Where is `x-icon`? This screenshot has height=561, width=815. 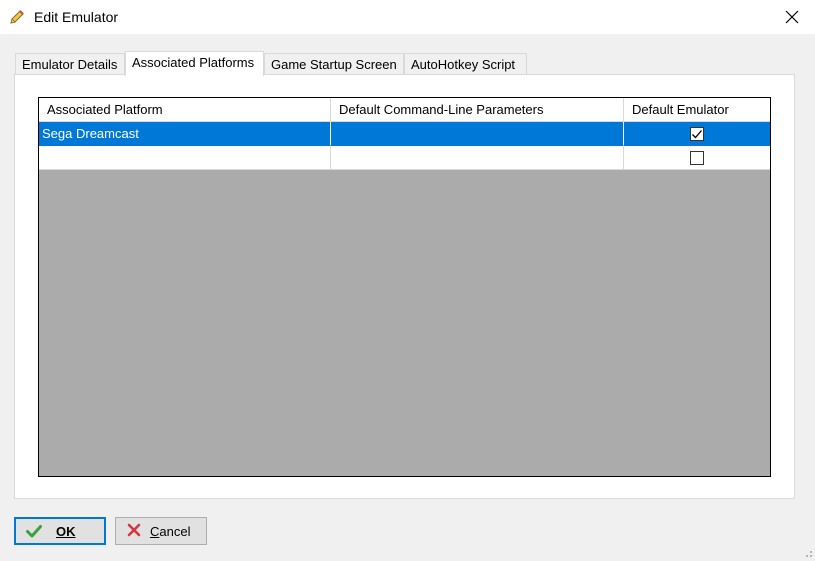
x-icon is located at coordinates (135, 531).